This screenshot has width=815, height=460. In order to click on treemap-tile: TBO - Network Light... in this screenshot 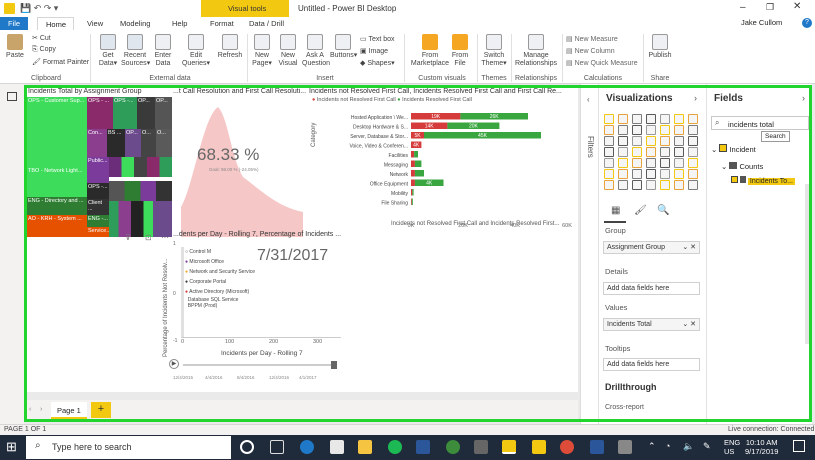, I will do `click(57, 182)`.